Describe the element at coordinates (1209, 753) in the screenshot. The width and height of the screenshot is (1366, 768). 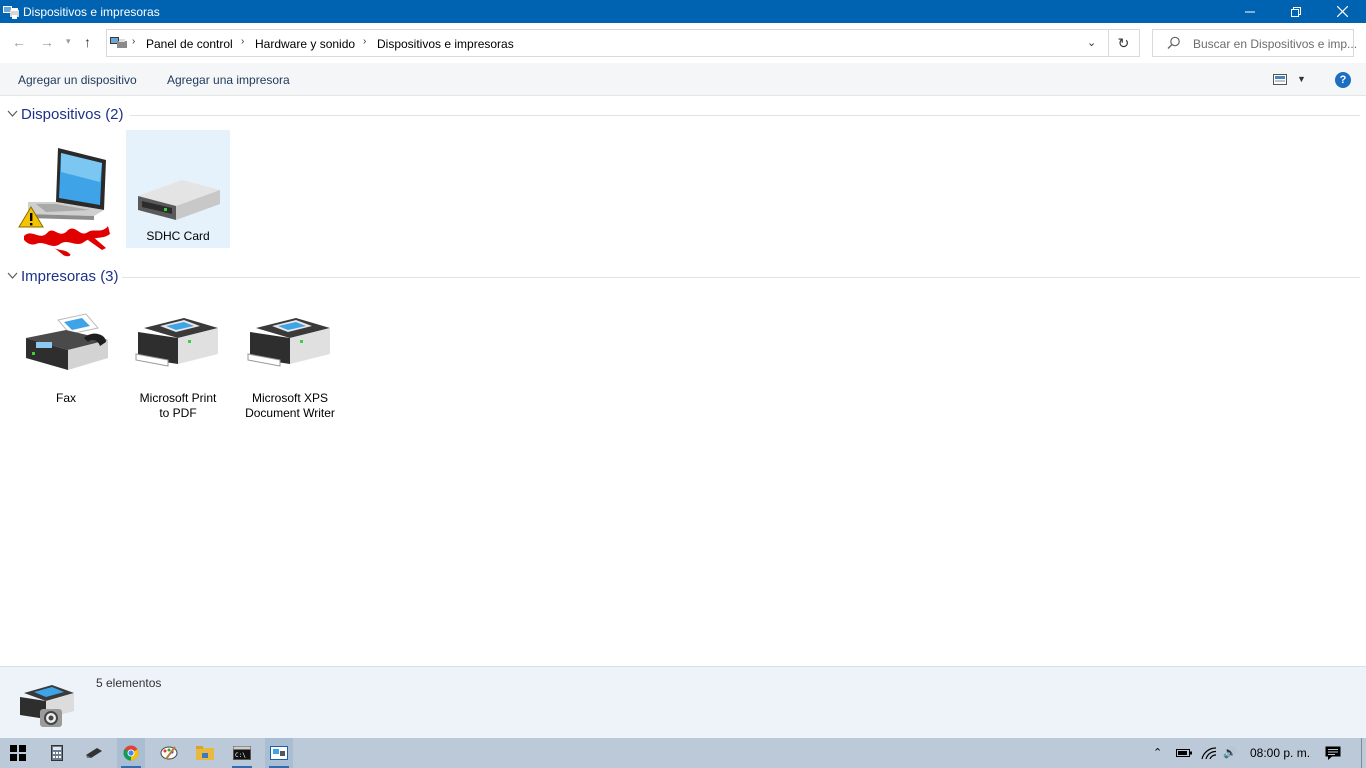
I see `wifi-icon` at that location.